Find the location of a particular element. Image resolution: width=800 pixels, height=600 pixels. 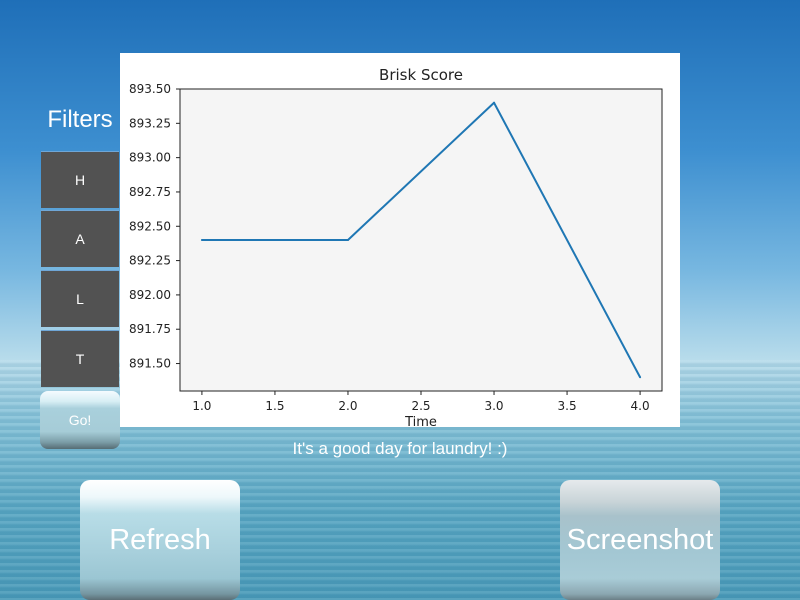

x-tick-label: 4.0 is located at coordinates (640, 406).